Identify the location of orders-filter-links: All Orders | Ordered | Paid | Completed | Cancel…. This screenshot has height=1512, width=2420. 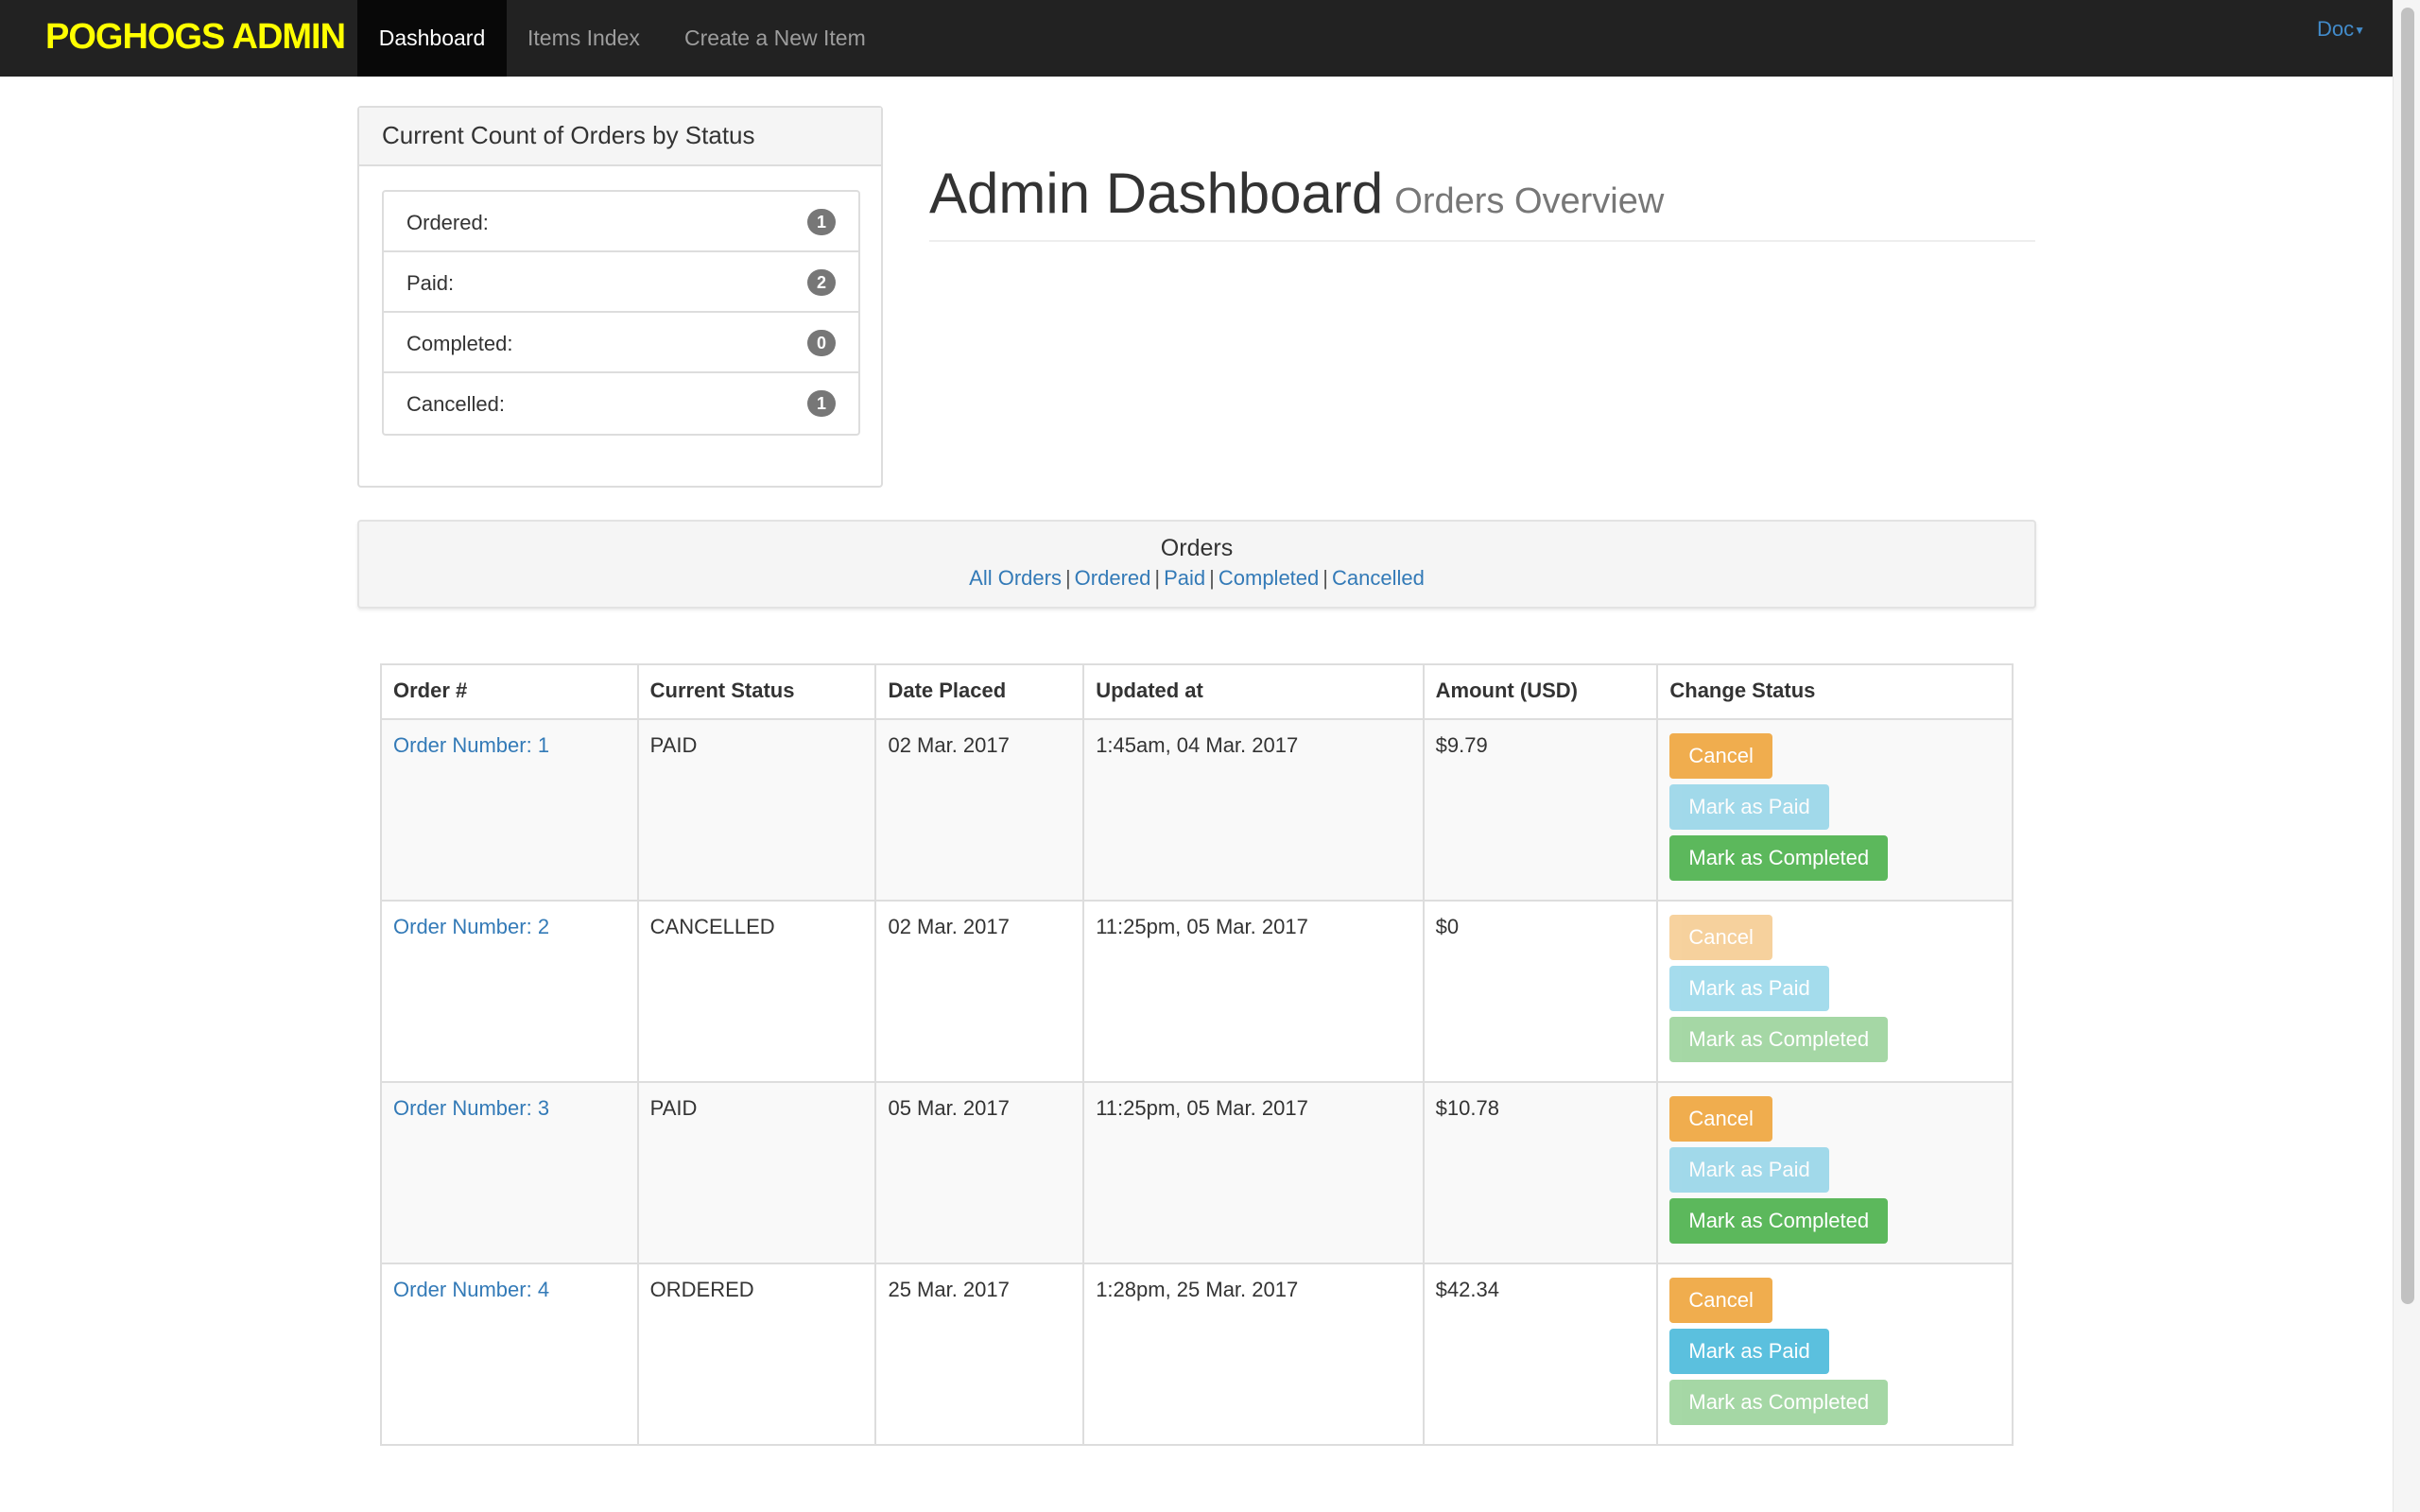
(1196, 578).